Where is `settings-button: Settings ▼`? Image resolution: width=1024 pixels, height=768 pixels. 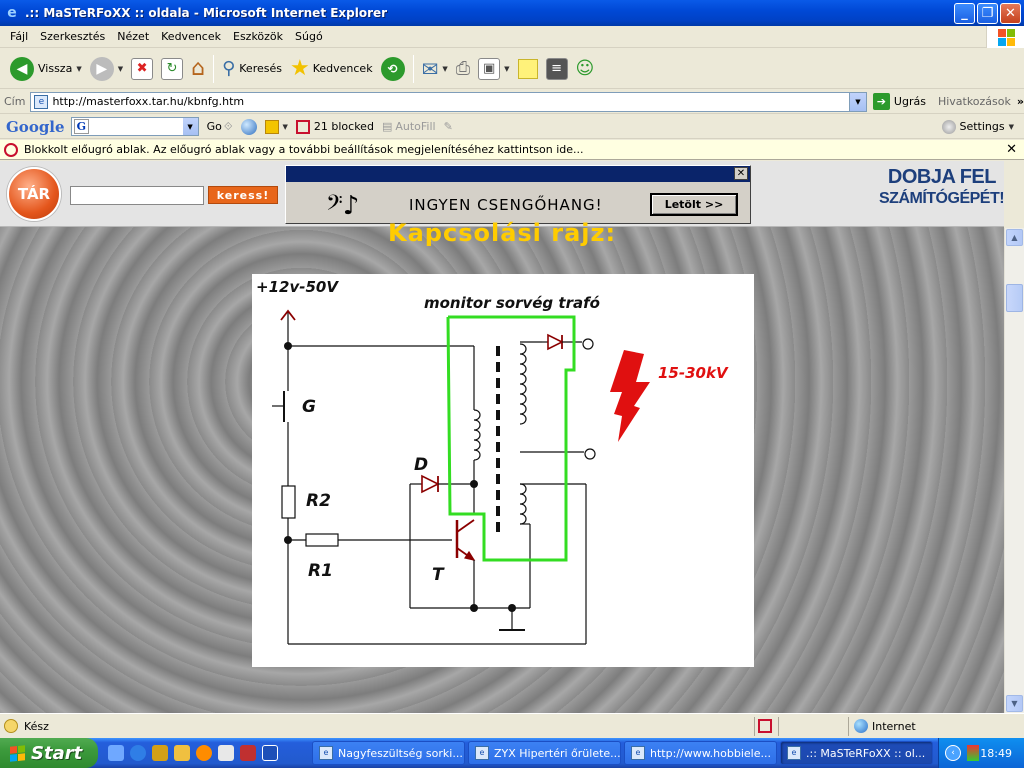 settings-button: Settings ▼ is located at coordinates (978, 126).